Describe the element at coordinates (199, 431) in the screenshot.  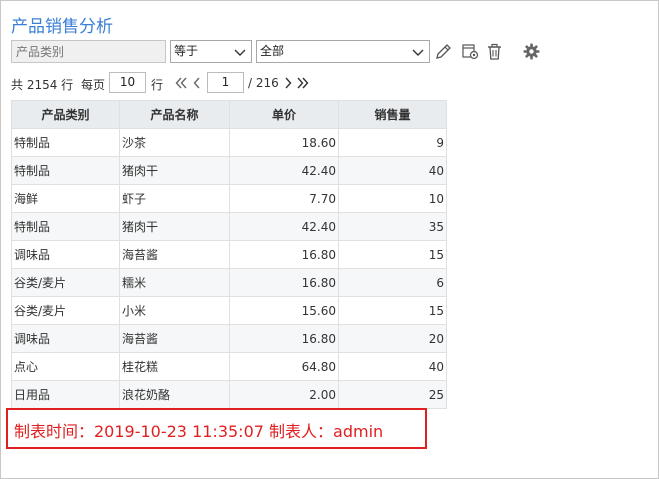
I see `footer-text: 制表时间：2019-10-23 11:35:07 制表人：admin` at that location.